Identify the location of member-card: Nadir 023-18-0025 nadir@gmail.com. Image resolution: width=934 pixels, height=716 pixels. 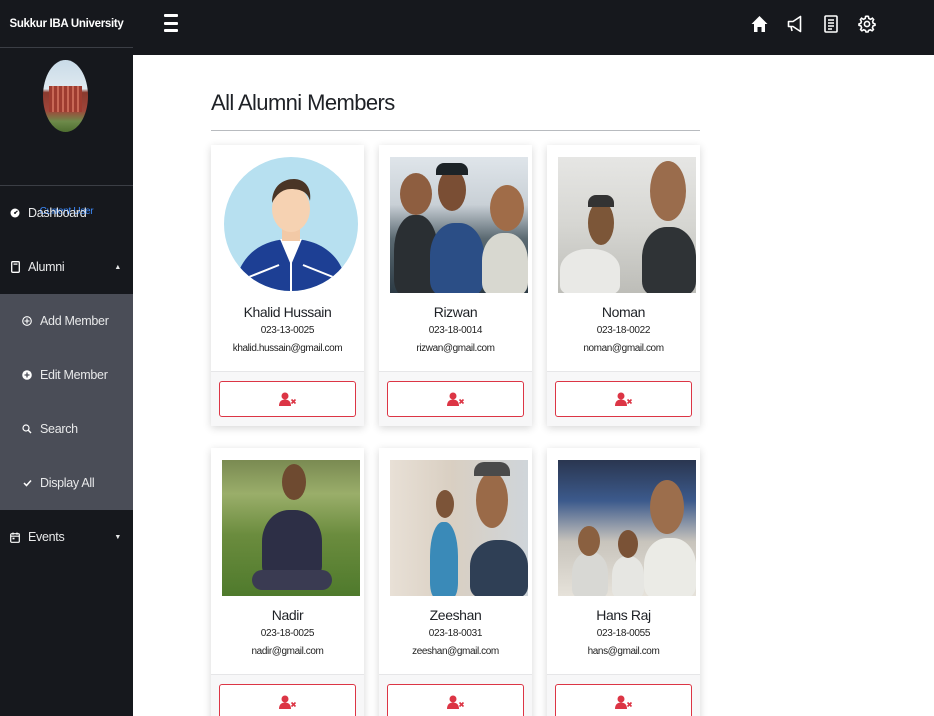
(287, 582).